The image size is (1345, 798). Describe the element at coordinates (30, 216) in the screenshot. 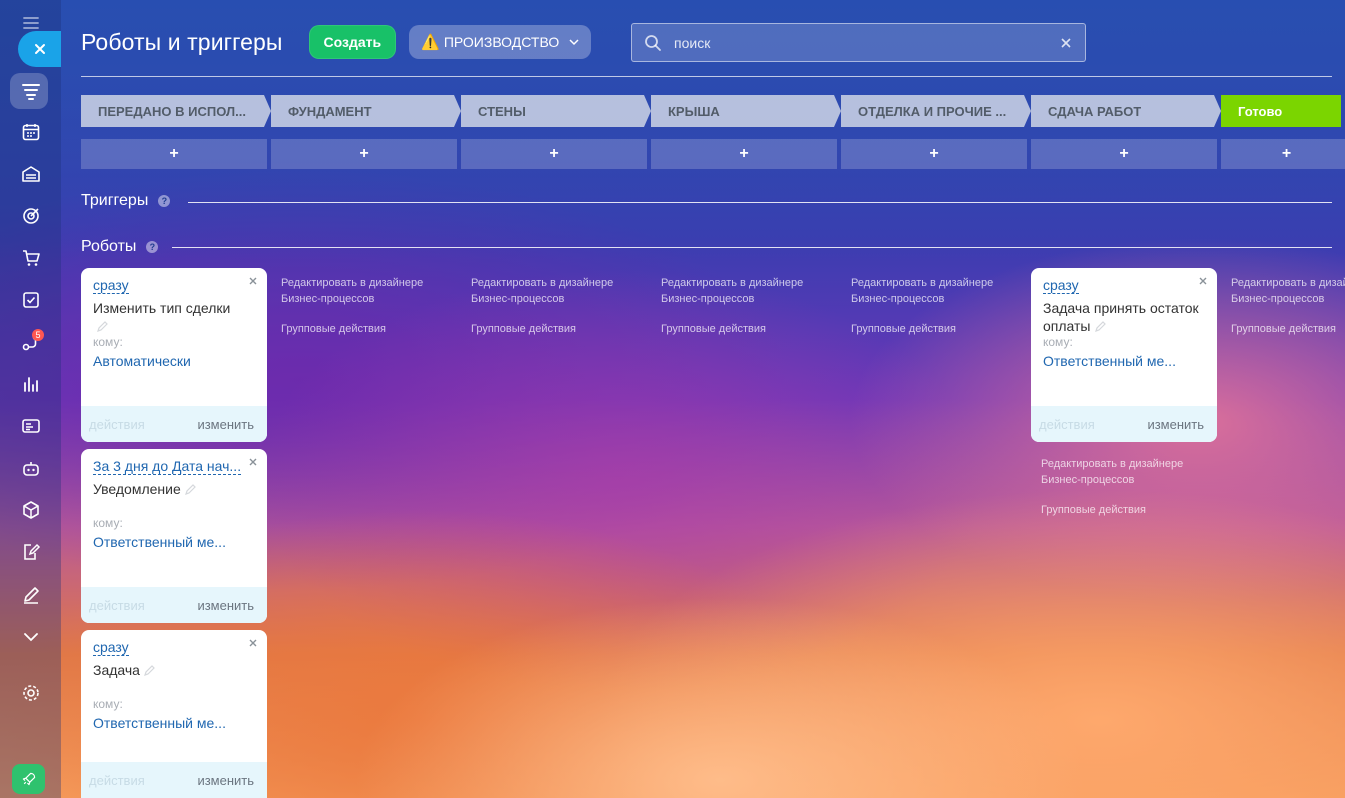

I see `target-icon` at that location.